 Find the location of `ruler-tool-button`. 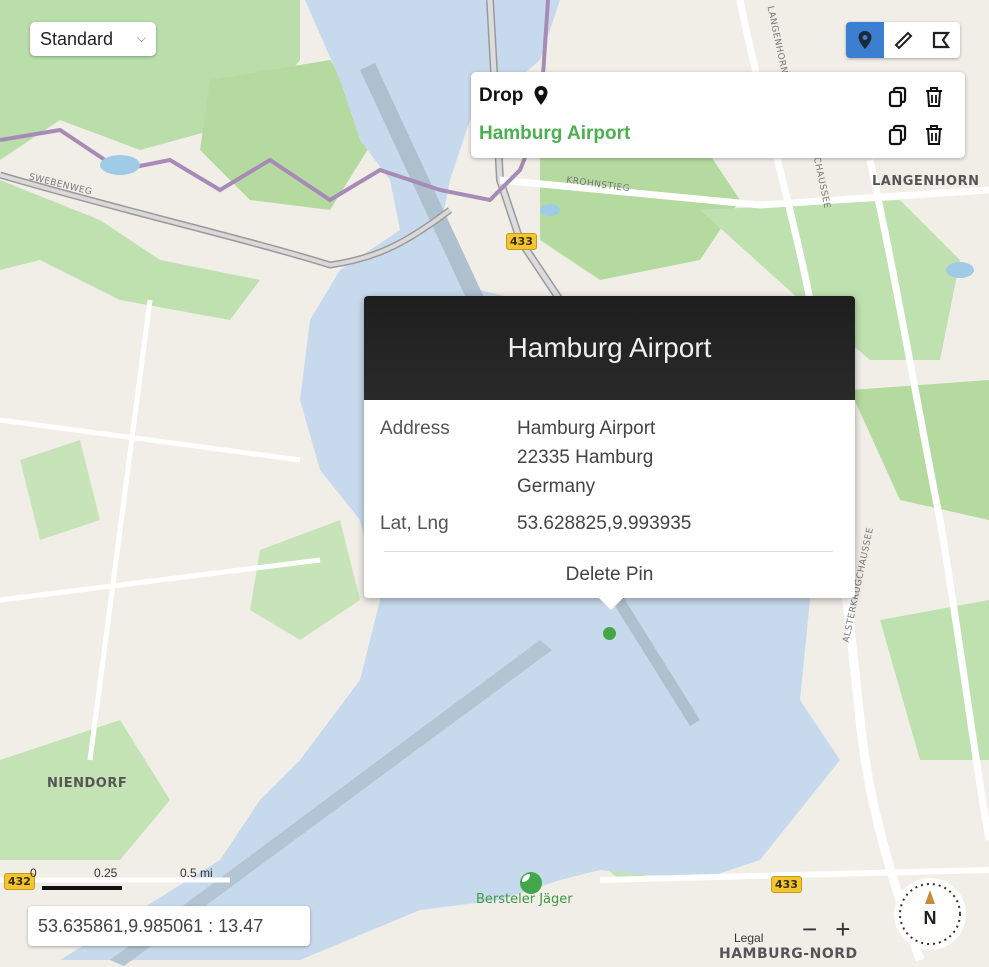

ruler-tool-button is located at coordinates (903, 40).